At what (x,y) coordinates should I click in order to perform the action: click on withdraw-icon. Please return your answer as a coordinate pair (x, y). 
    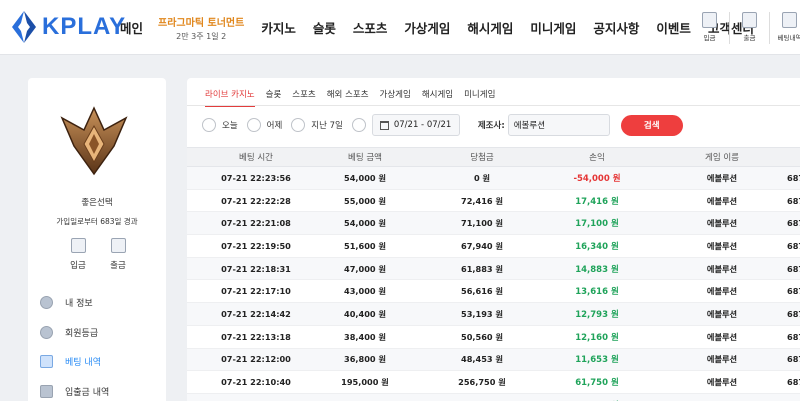
    Looking at the image, I should click on (118, 245).